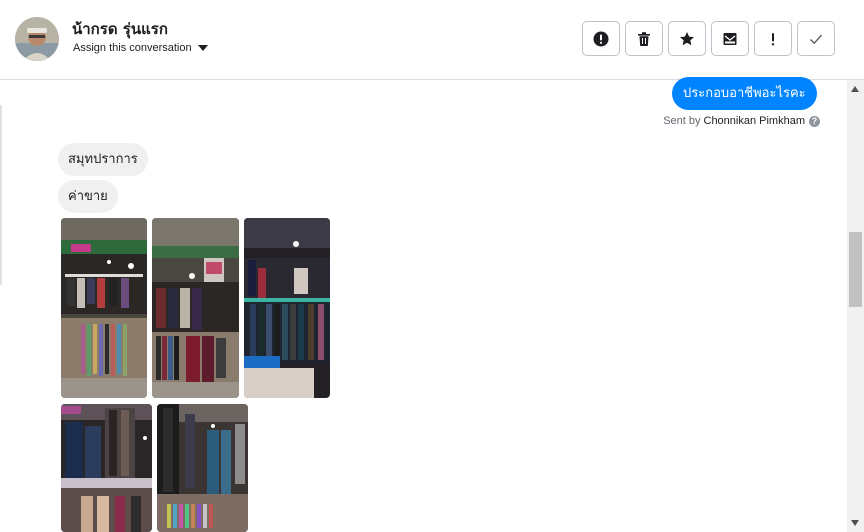 This screenshot has height=532, width=864. I want to click on delete-button, so click(644, 38).